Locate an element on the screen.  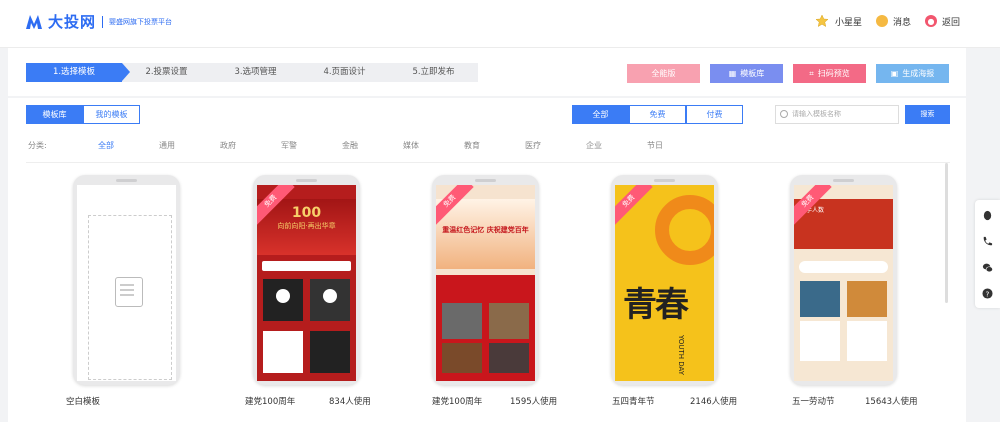
tab-all: 全部 is located at coordinates (600, 114).